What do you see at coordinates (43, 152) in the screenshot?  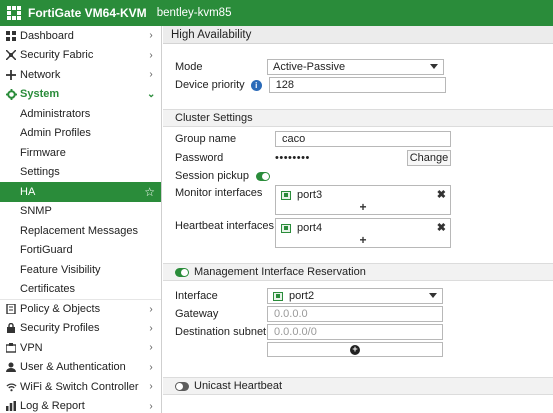 I see `sidebar-item-label: Firmware` at bounding box center [43, 152].